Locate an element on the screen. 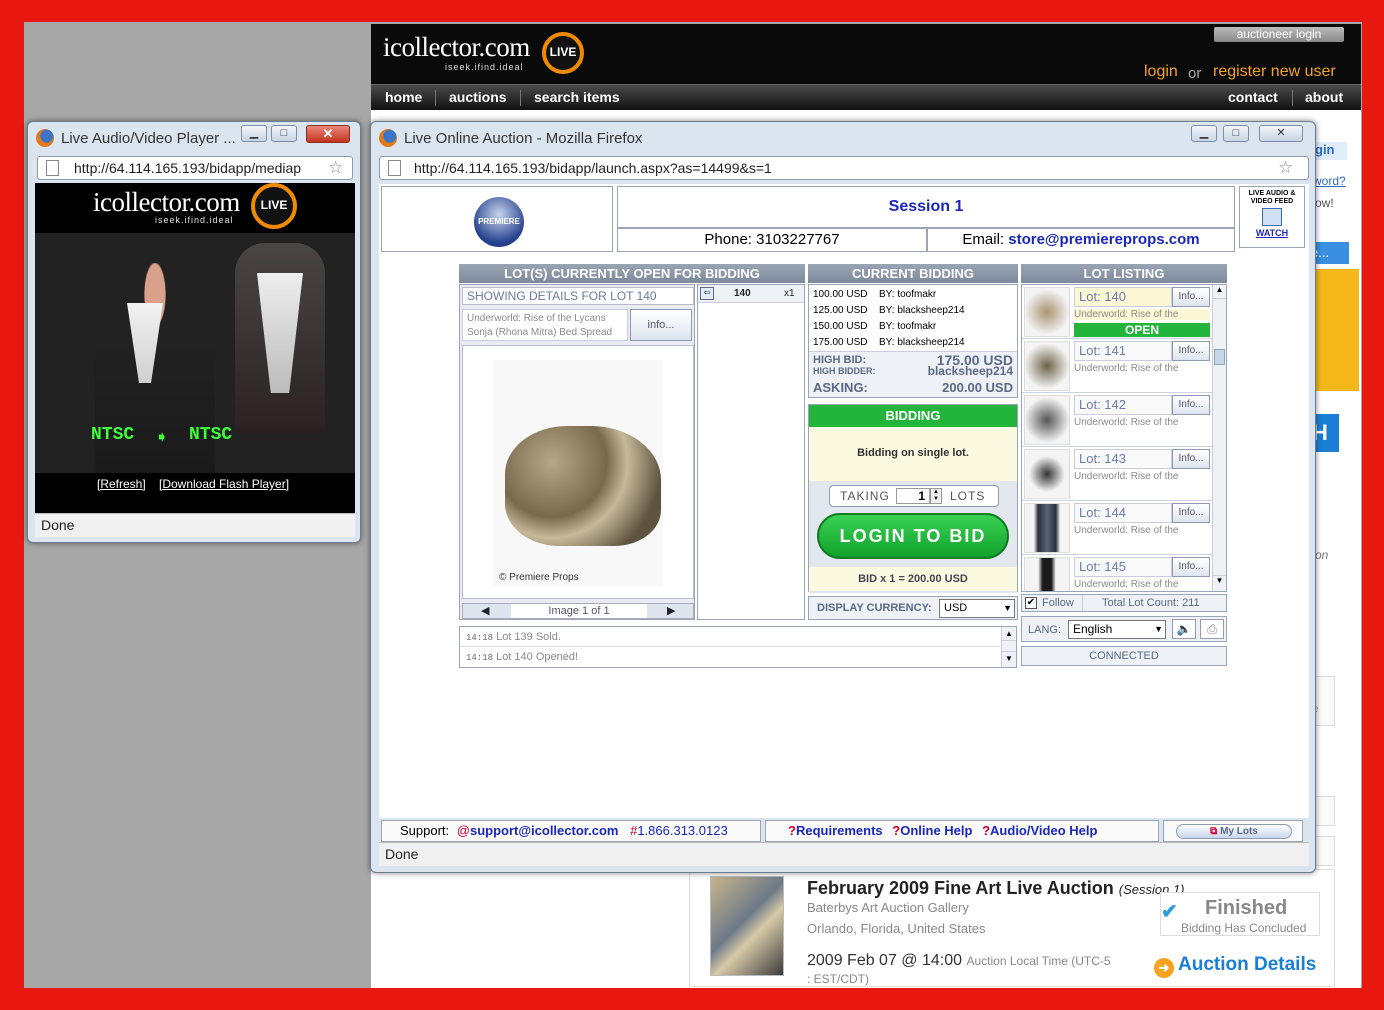 The width and height of the screenshot is (1384, 1010). my-lots-button: ⧉ My Lots is located at coordinates (1234, 831).